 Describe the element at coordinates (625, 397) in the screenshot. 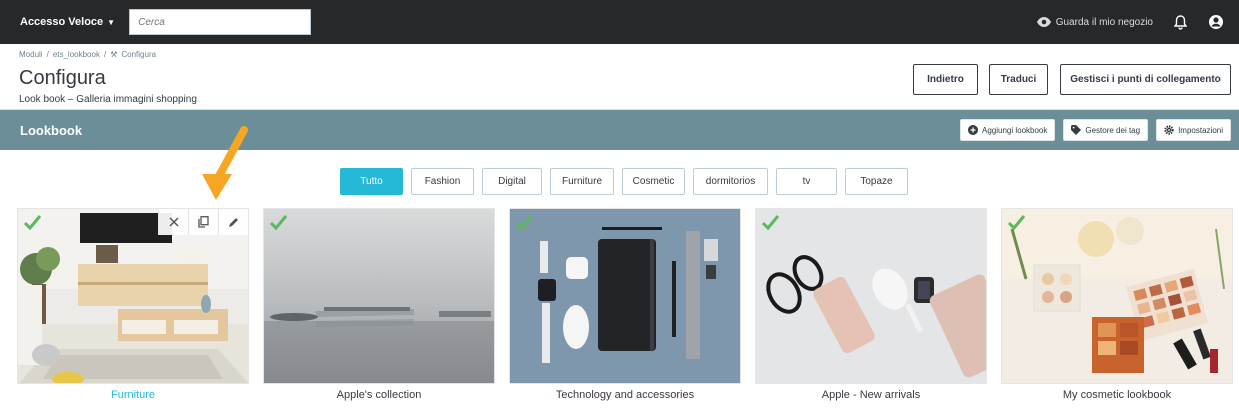

I see `card-caption: Technology and accessories` at that location.